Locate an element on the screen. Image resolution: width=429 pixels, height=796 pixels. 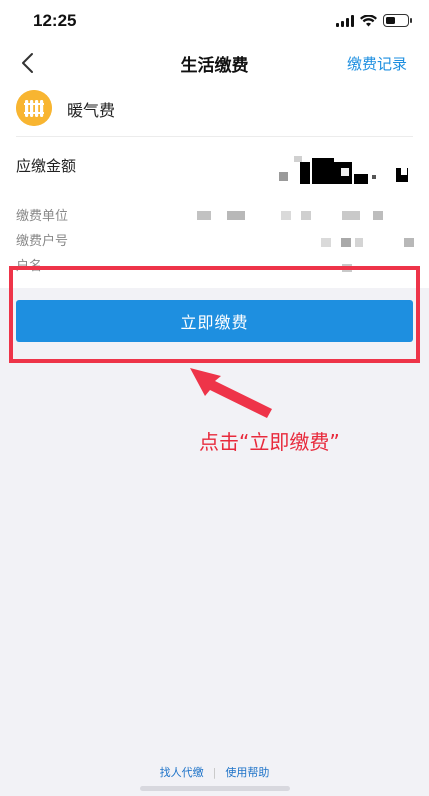
battery-icon is located at coordinates (397, 20).